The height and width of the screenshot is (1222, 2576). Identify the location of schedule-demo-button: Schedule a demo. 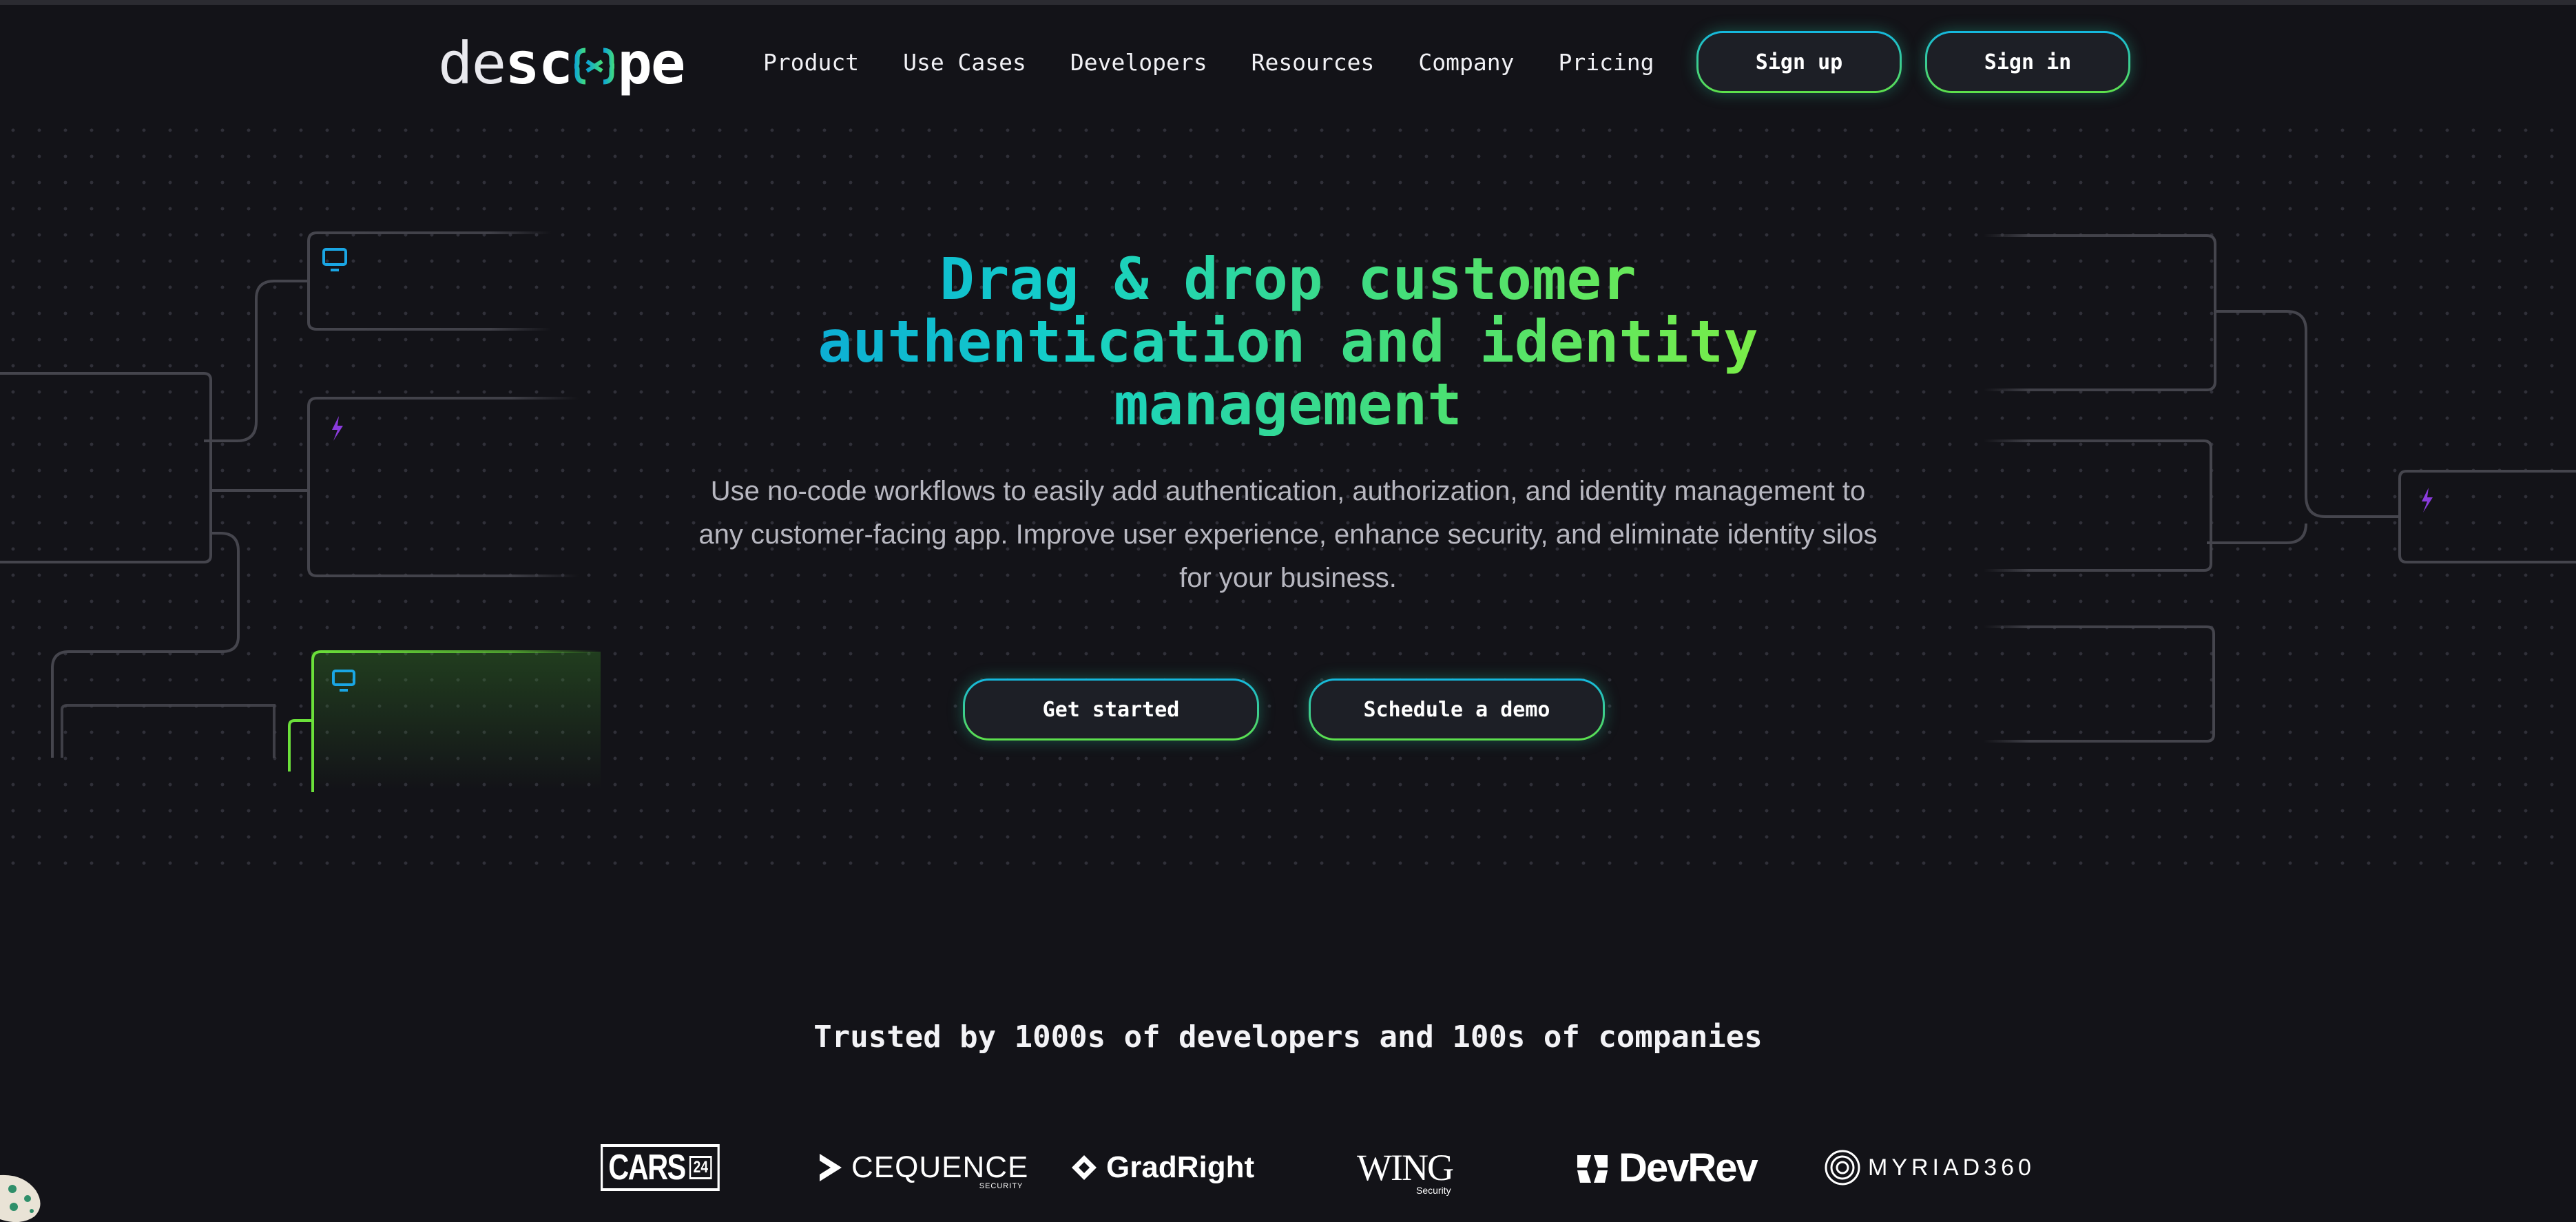
(1457, 710).